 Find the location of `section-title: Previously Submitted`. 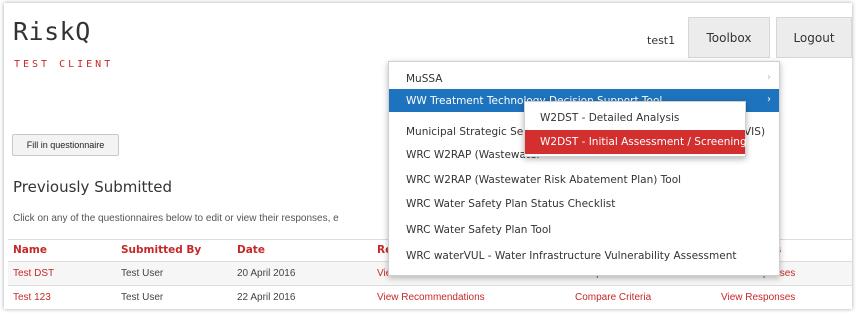

section-title: Previously Submitted is located at coordinates (93, 187).